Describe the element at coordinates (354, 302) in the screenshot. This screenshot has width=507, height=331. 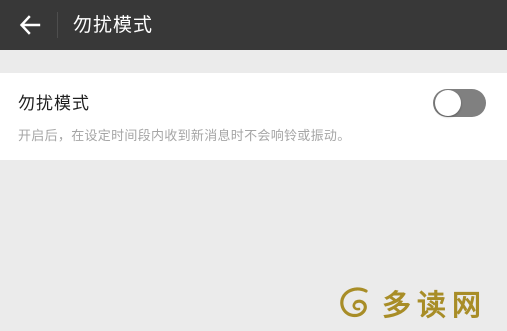
I see `swirl-logo-icon` at that location.